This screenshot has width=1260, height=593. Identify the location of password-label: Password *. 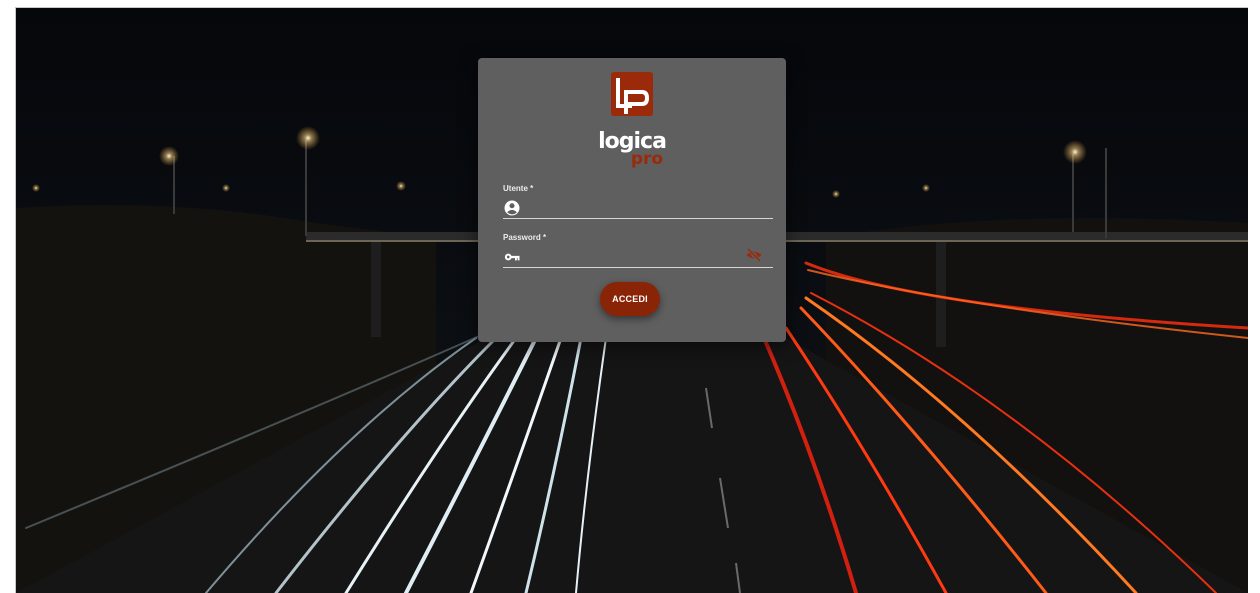
(525, 237).